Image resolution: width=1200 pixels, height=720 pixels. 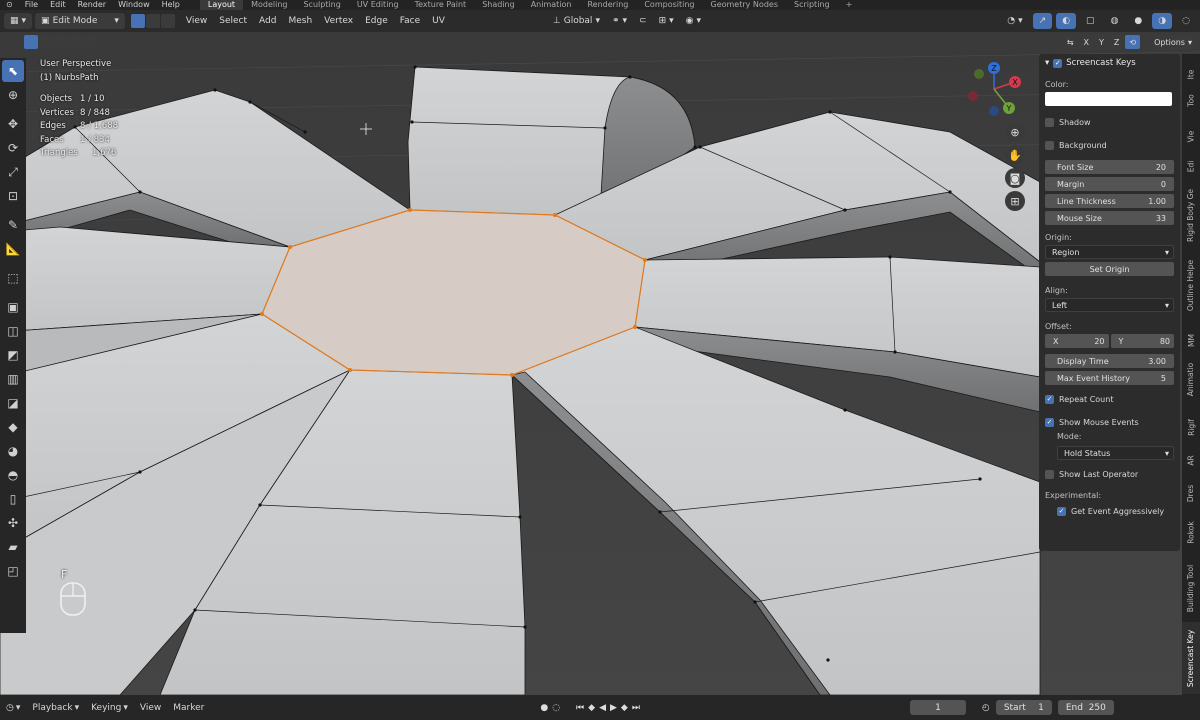 What do you see at coordinates (13, 547) in the screenshot?
I see `shear-tool-icon: ▰` at bounding box center [13, 547].